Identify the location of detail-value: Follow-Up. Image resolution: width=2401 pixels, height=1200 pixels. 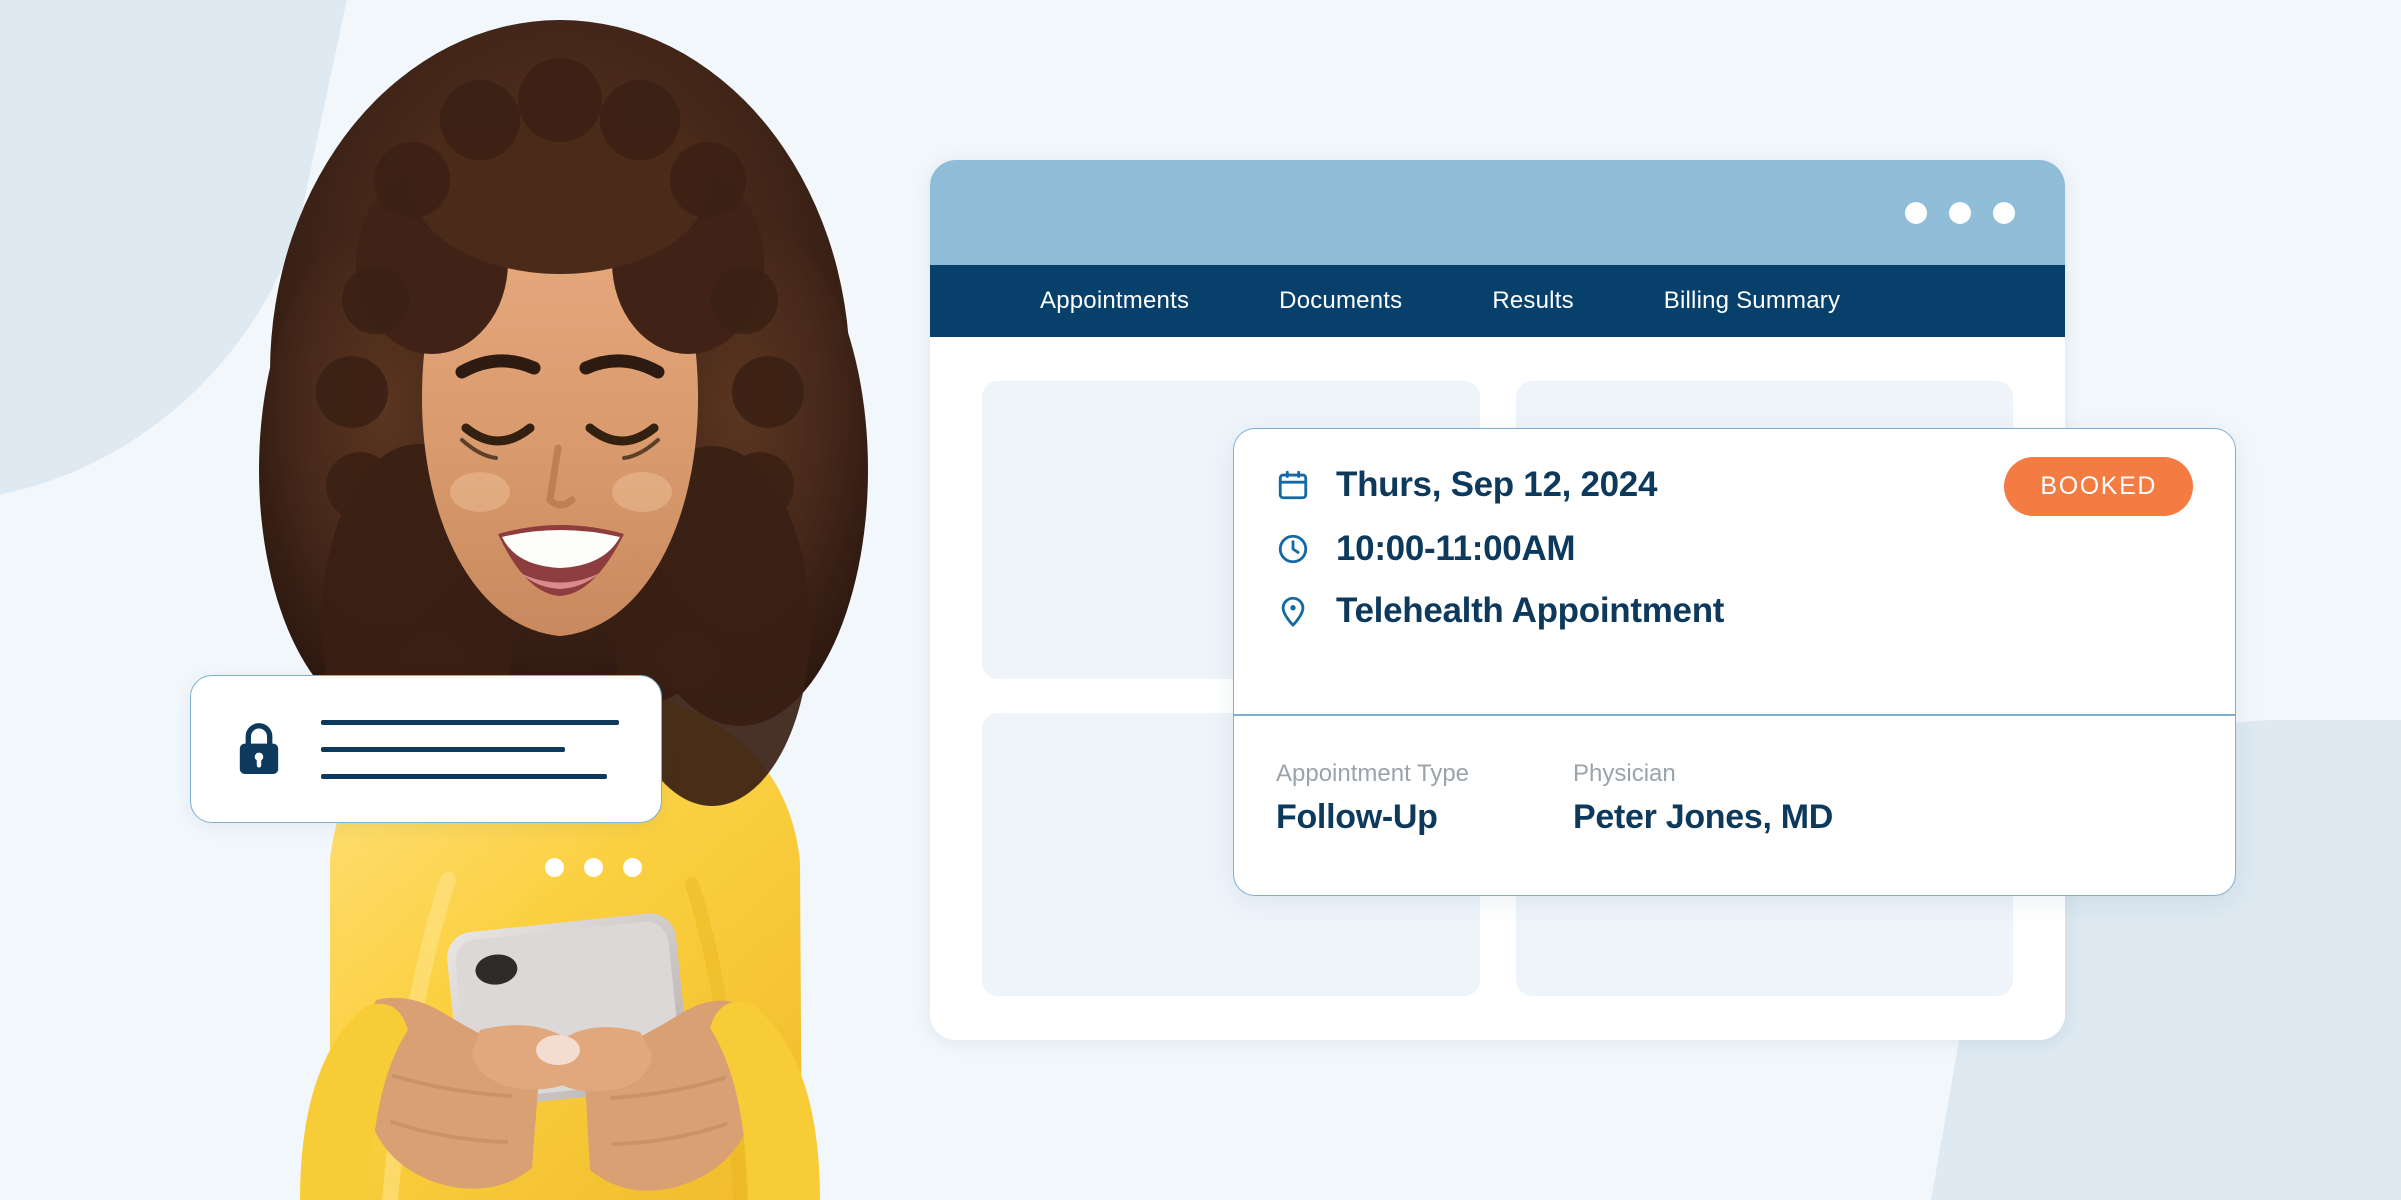
(1357, 816).